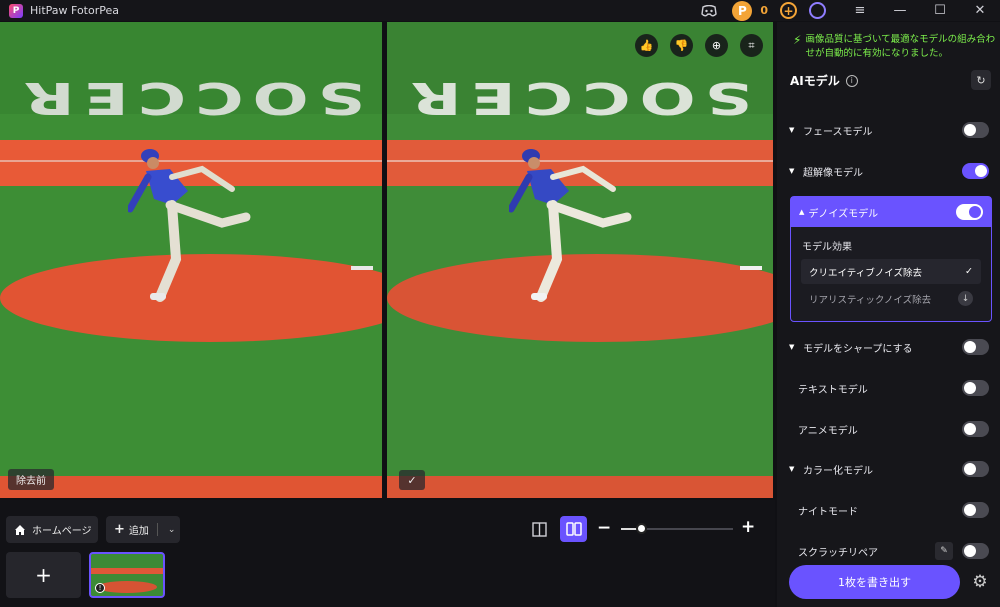  I want to click on creative-denoise-option: クリエイティブノイズ除去 ✓, so click(891, 271).